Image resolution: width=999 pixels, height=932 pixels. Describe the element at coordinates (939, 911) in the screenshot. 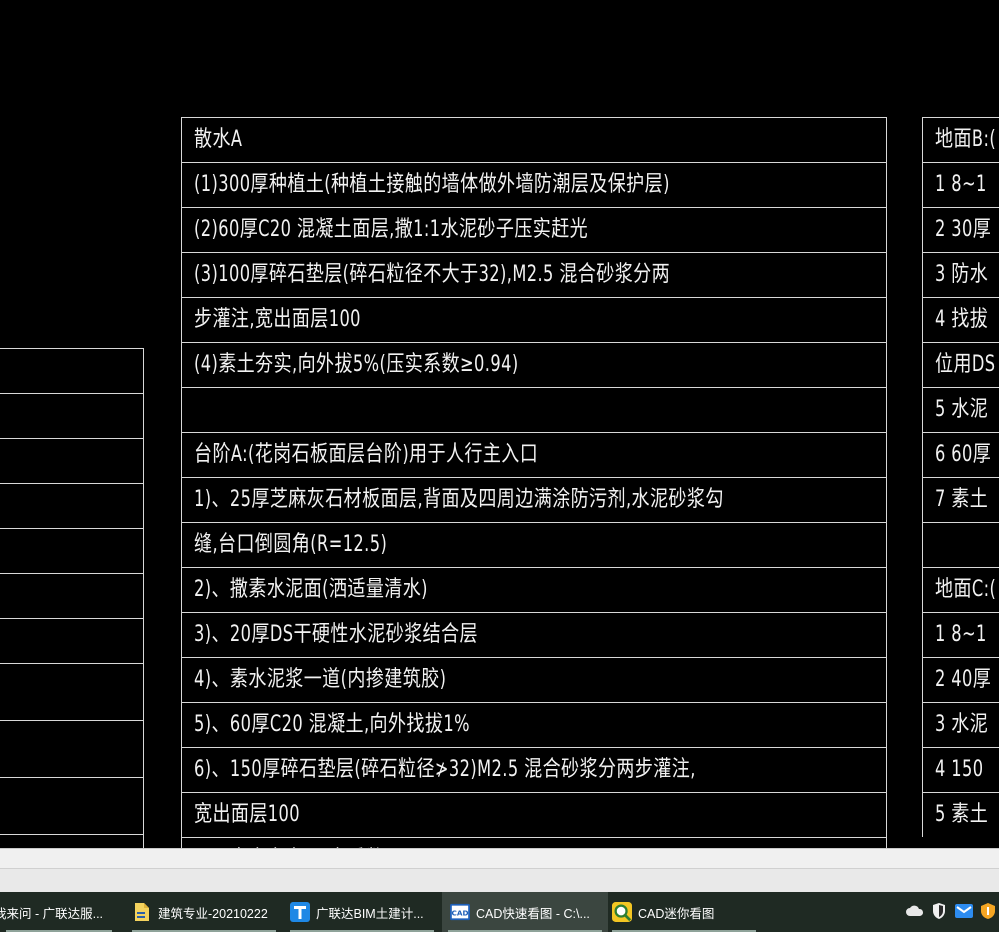

I see `security-shield-icon` at that location.